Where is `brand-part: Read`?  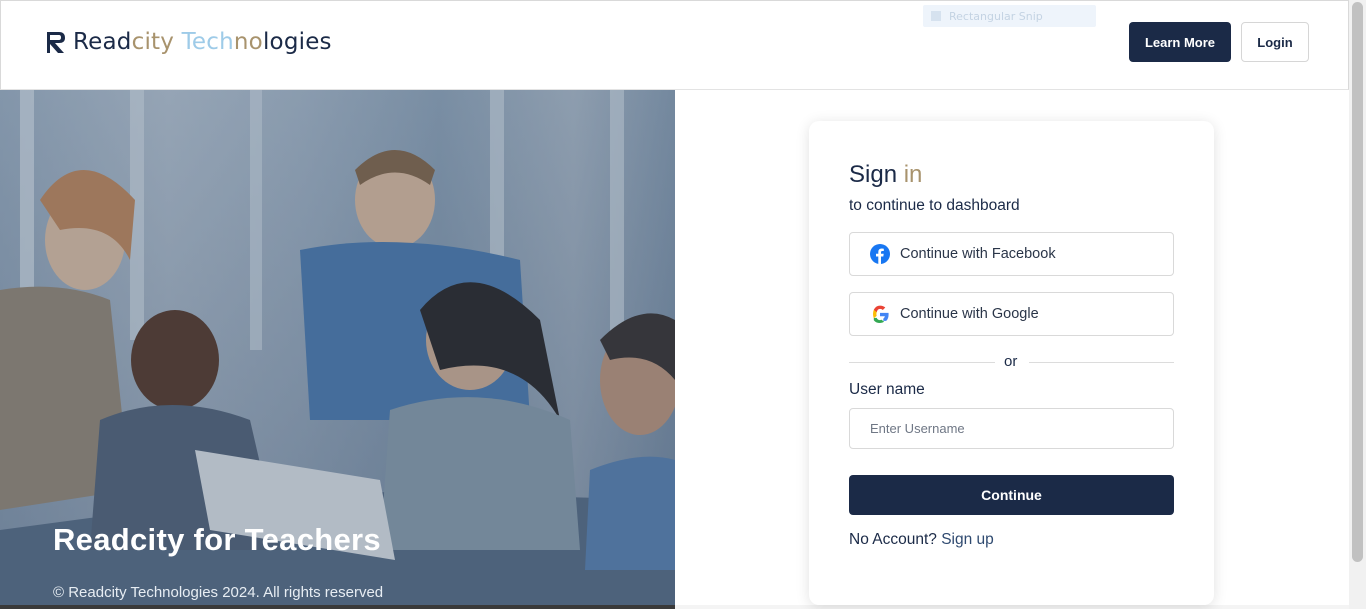
brand-part: Read is located at coordinates (102, 42).